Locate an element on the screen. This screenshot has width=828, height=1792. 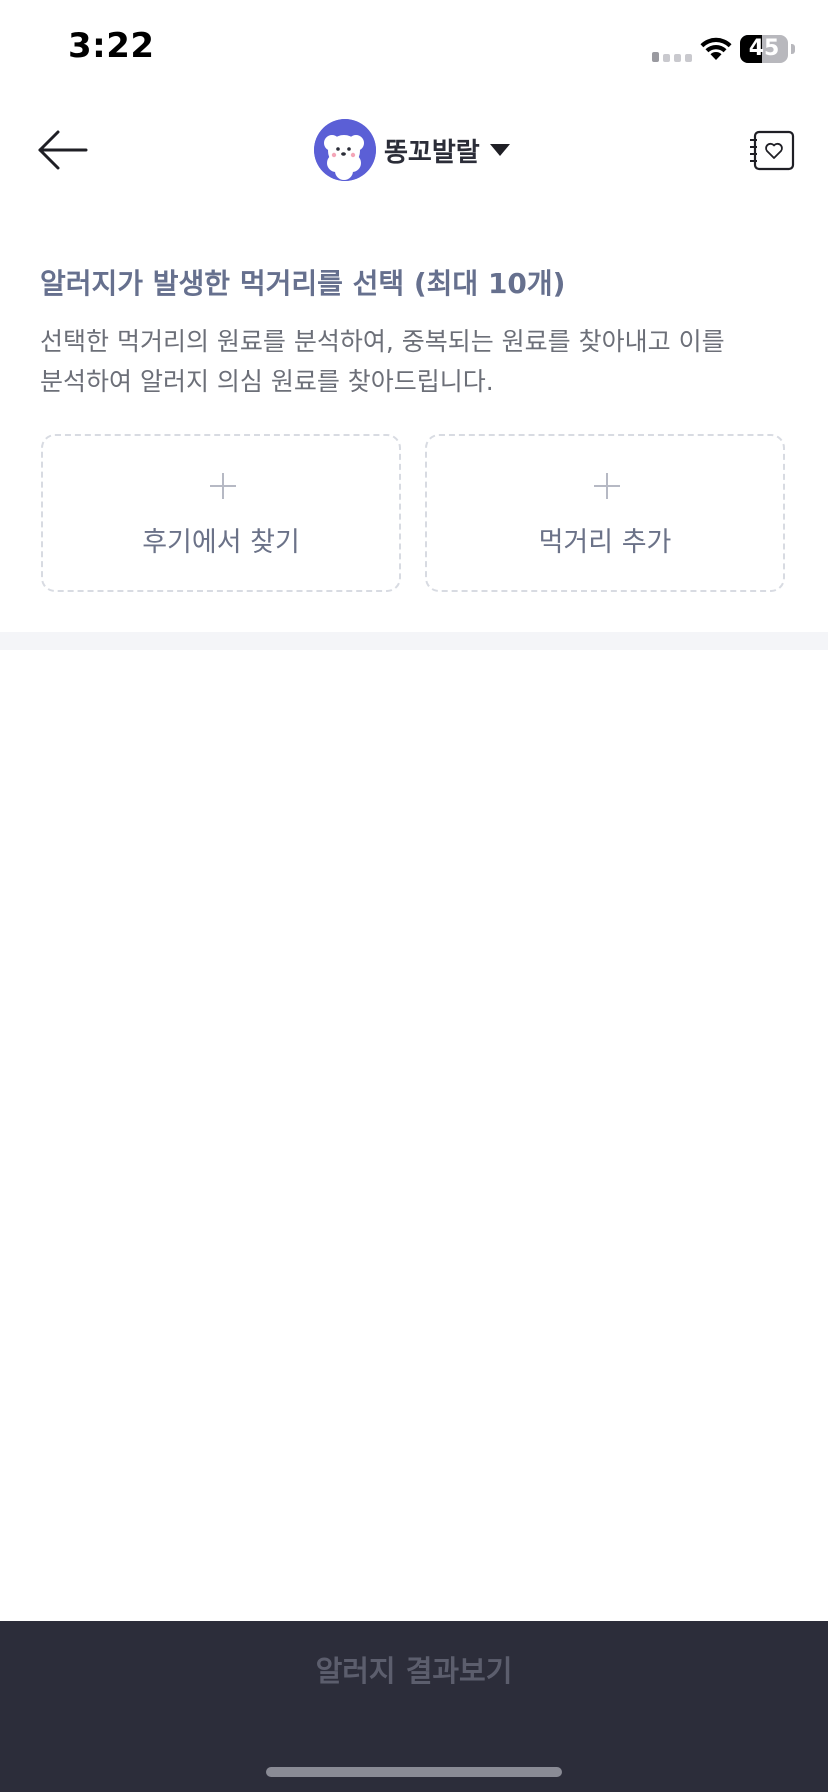
bottom-bar: 알러지 결과보기 is located at coordinates (414, 1706).